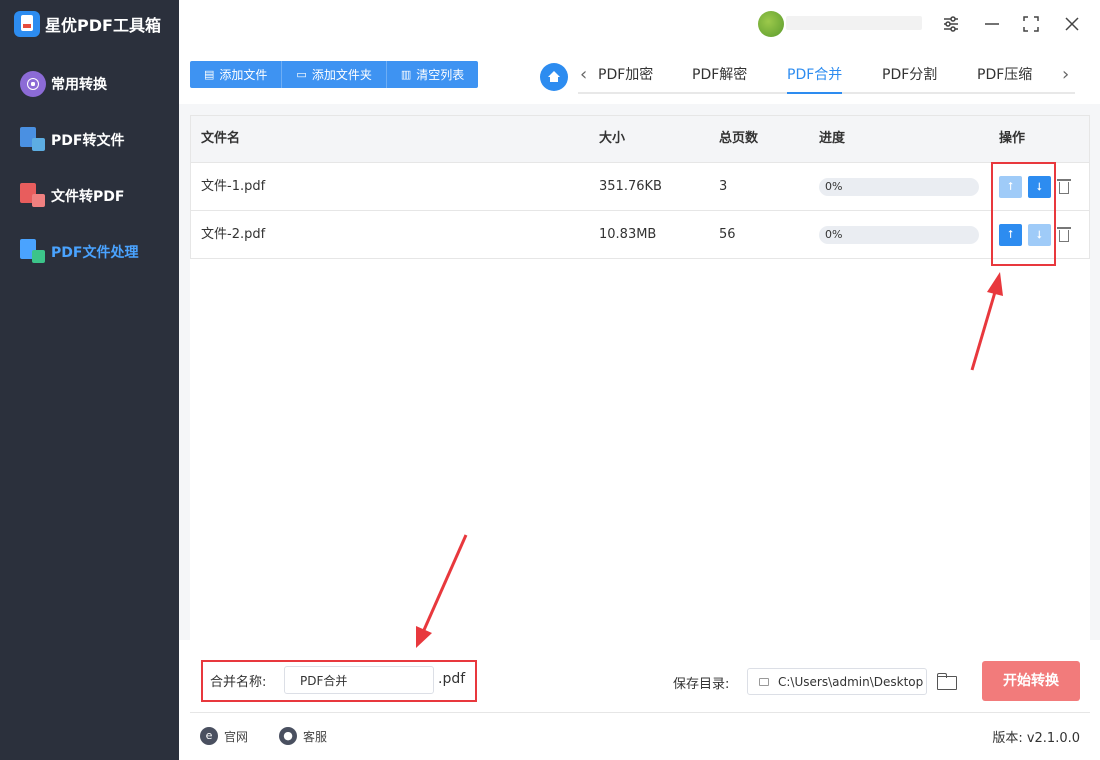 Image resolution: width=1100 pixels, height=760 pixels. I want to click on sidebar-item-pdf-to-file: PDF转文件, so click(72, 140).